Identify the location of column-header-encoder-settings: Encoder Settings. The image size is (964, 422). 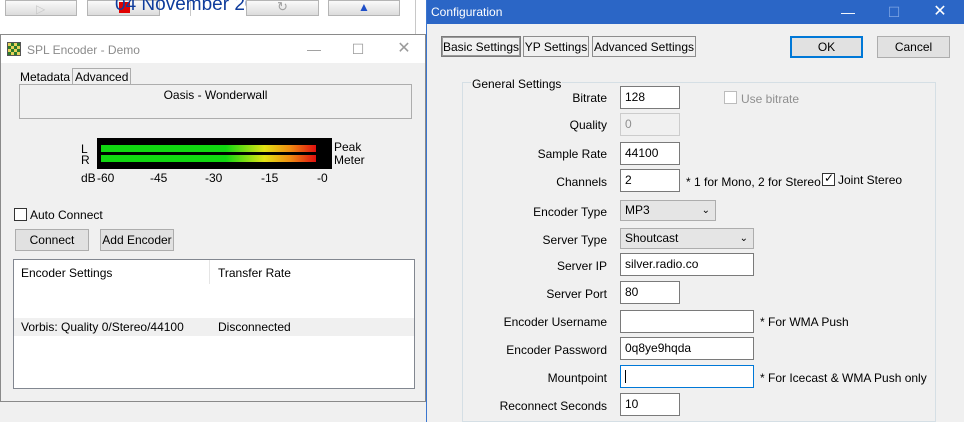
(112, 272).